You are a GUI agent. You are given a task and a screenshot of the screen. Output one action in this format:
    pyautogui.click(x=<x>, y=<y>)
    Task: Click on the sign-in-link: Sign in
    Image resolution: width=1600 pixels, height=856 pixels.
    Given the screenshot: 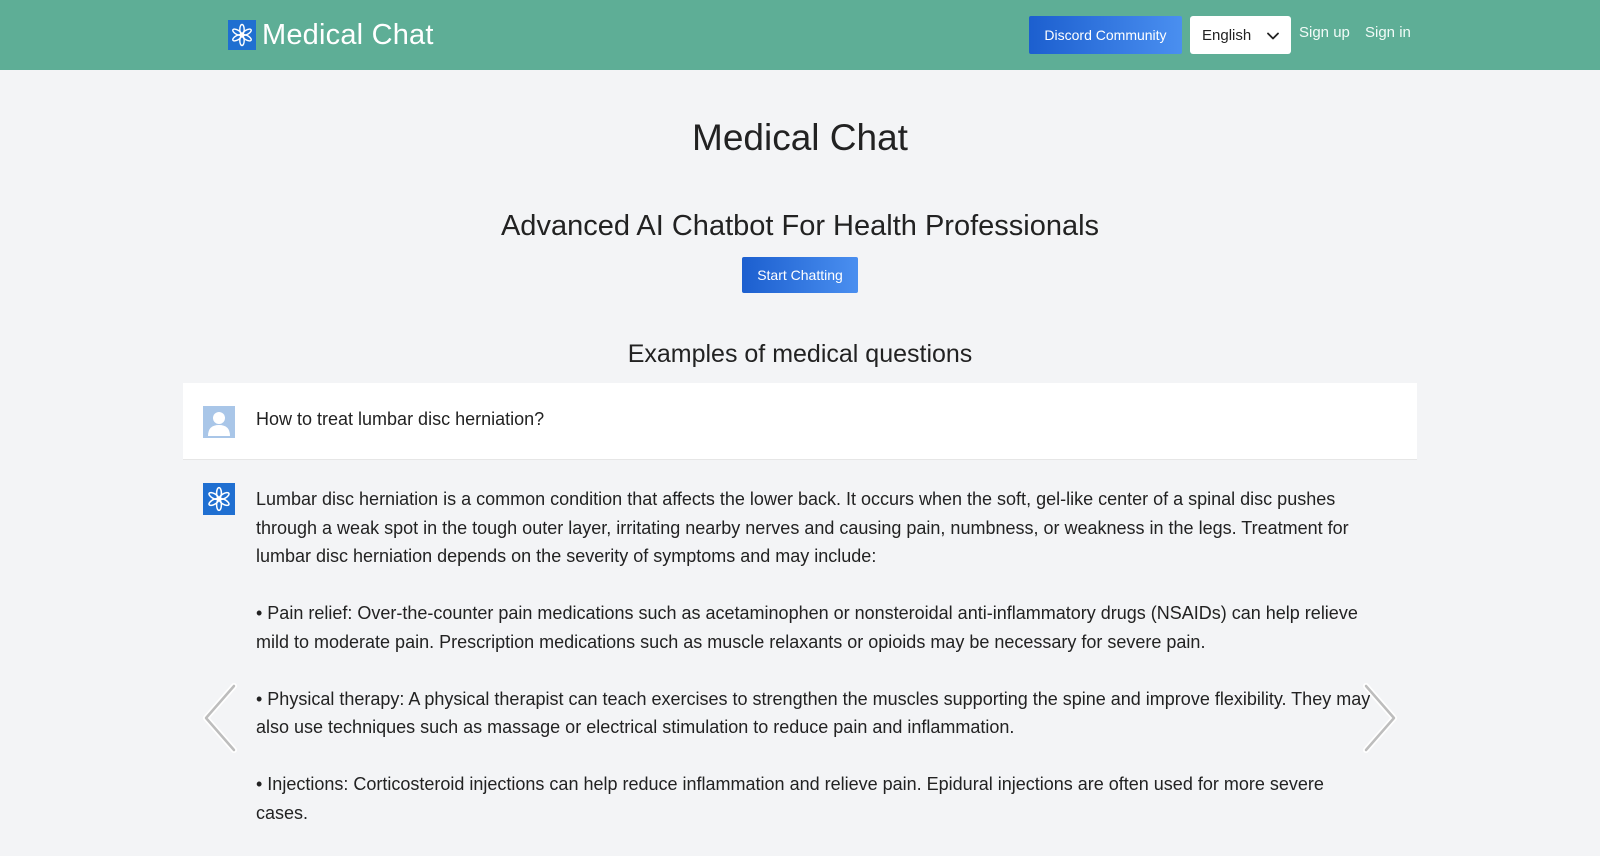 What is the action you would take?
    pyautogui.click(x=1388, y=32)
    